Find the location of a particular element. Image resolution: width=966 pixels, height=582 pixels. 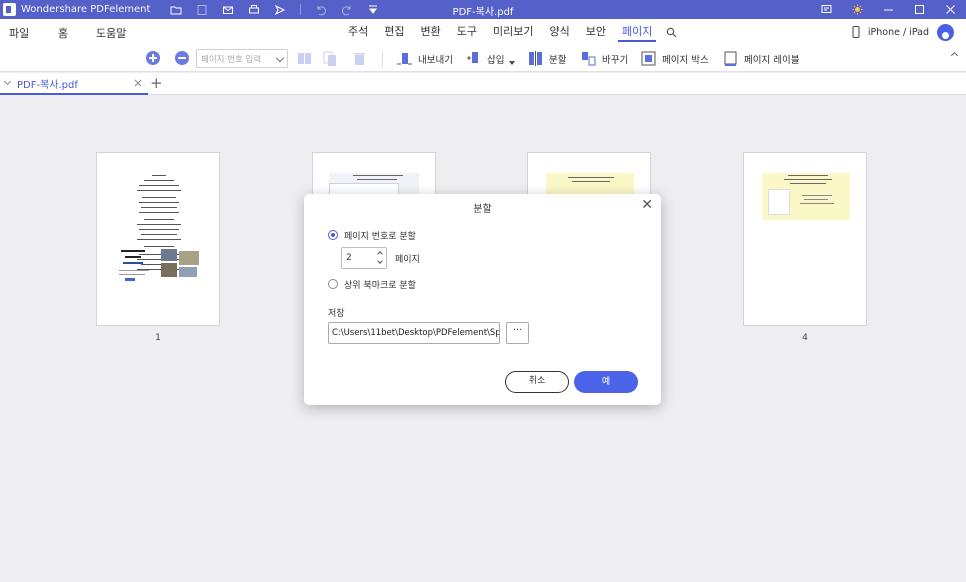

page-label-icon is located at coordinates (730, 58).